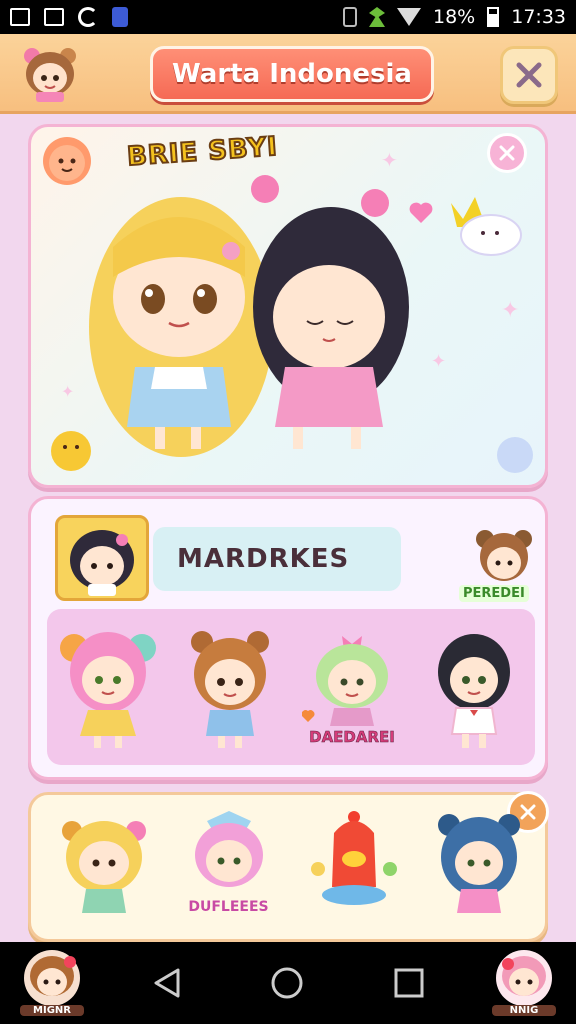 This screenshot has width=576, height=1024. I want to click on clock: 17:33, so click(538, 17).